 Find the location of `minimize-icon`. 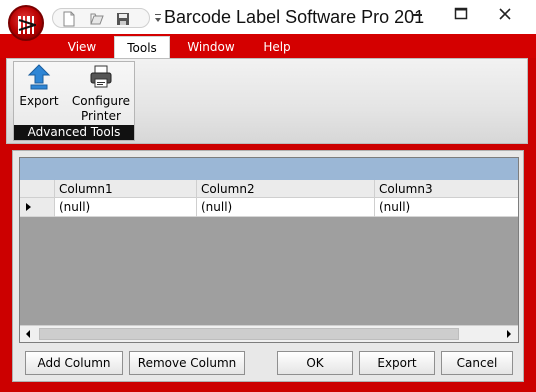

minimize-icon is located at coordinates (417, 15).